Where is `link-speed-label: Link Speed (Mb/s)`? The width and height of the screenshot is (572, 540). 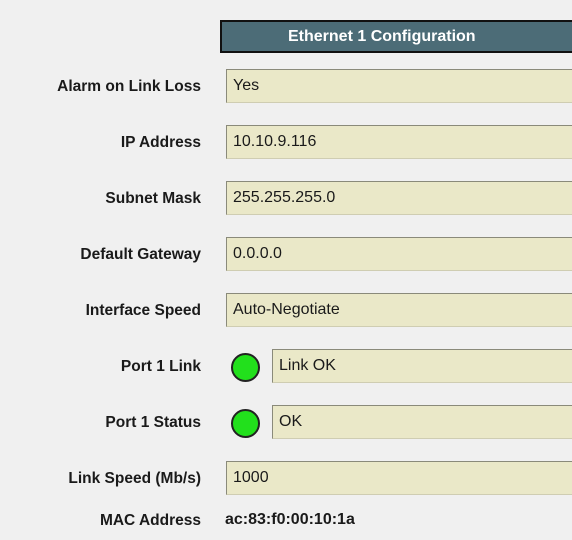 link-speed-label: Link Speed (Mb/s) is located at coordinates (134, 478).